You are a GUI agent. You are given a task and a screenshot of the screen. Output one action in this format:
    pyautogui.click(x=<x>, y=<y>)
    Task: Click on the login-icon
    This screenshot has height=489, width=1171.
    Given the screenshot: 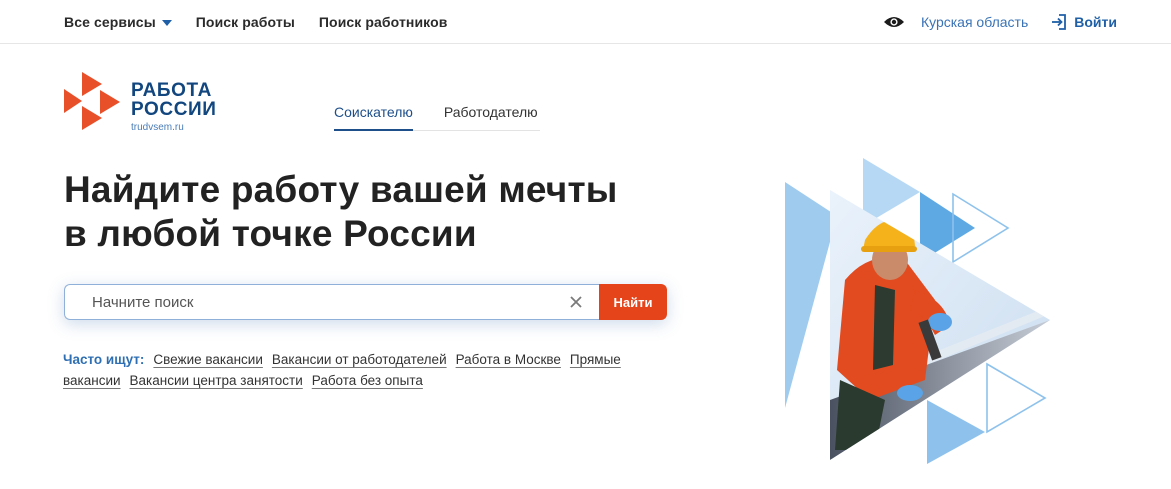 What is the action you would take?
    pyautogui.click(x=1059, y=22)
    